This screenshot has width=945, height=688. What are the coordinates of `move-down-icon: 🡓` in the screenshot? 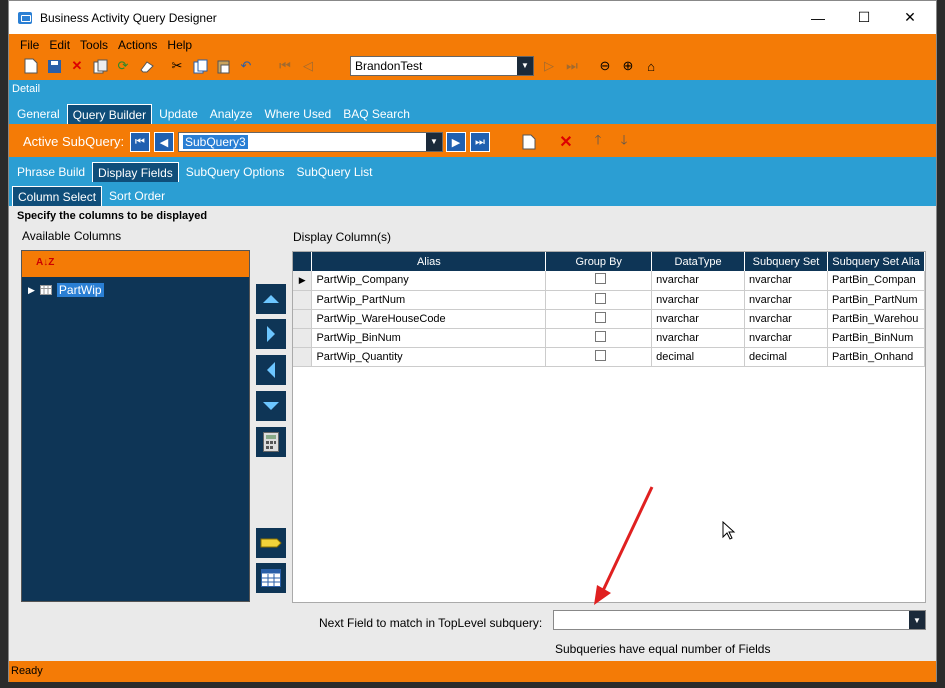 It's located at (624, 141).